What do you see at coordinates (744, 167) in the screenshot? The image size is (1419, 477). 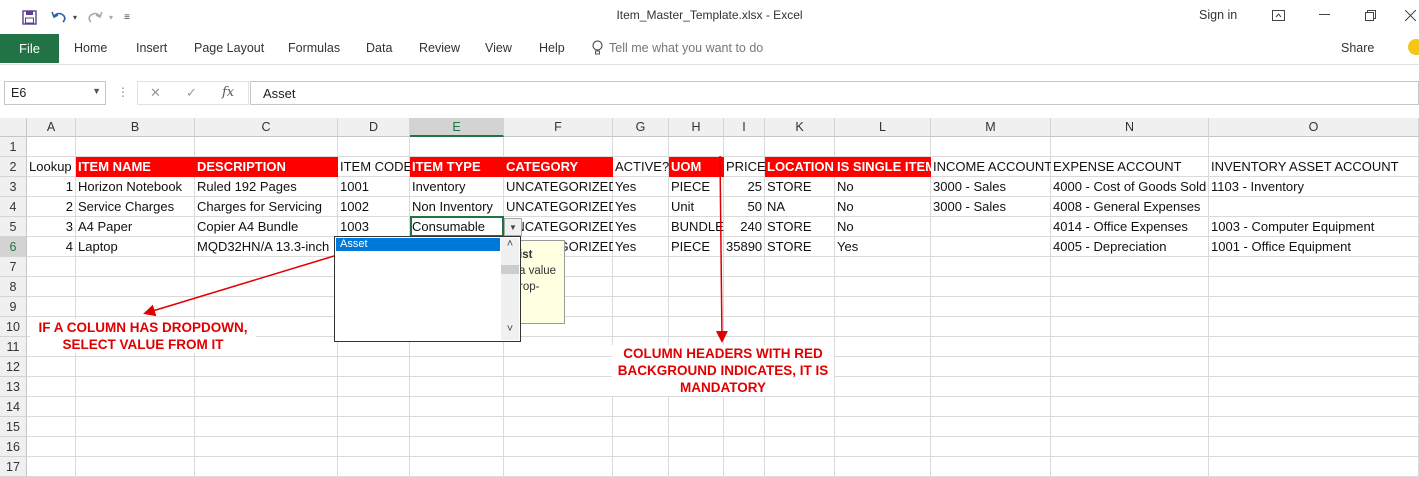 I see `header-cell: PRICE` at bounding box center [744, 167].